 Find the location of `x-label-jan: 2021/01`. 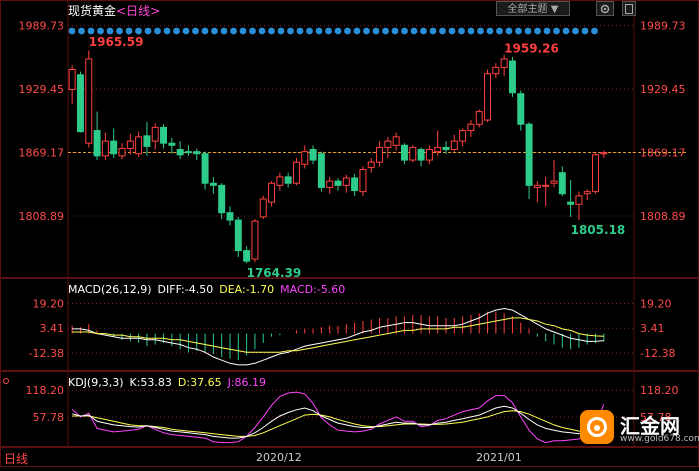

x-label-jan: 2021/01 is located at coordinates (499, 457).